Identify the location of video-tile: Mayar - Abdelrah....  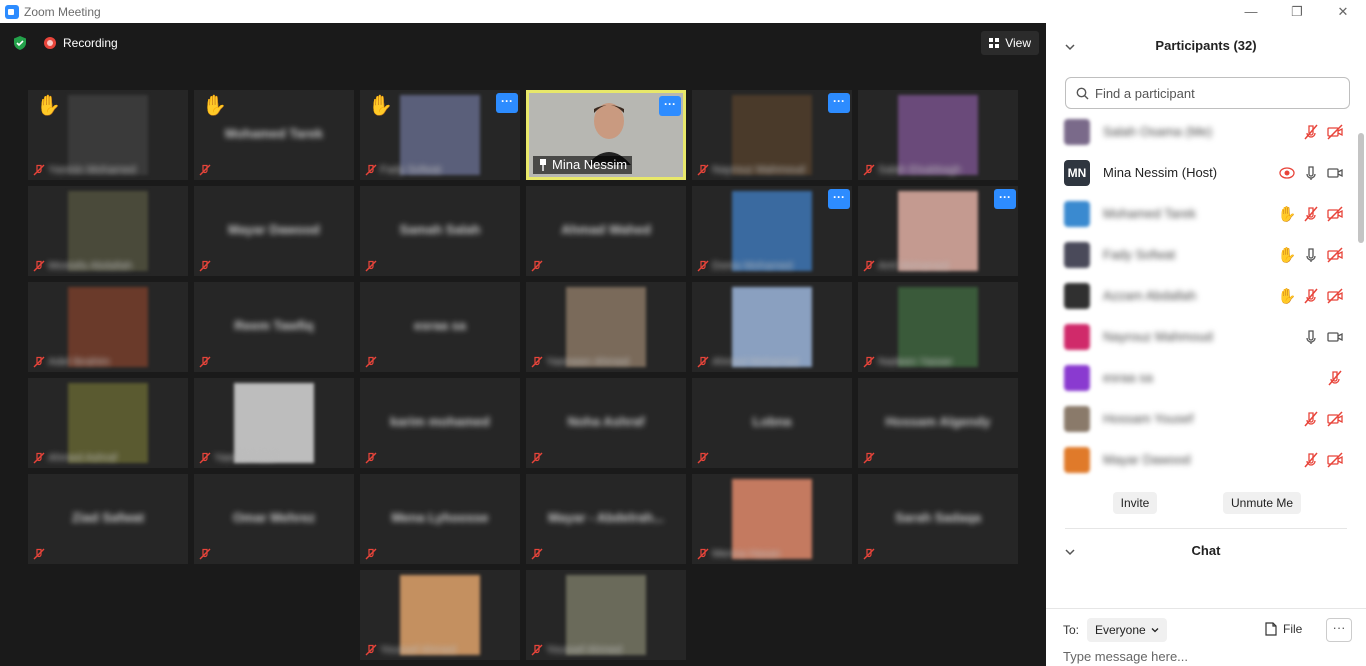
(606, 519).